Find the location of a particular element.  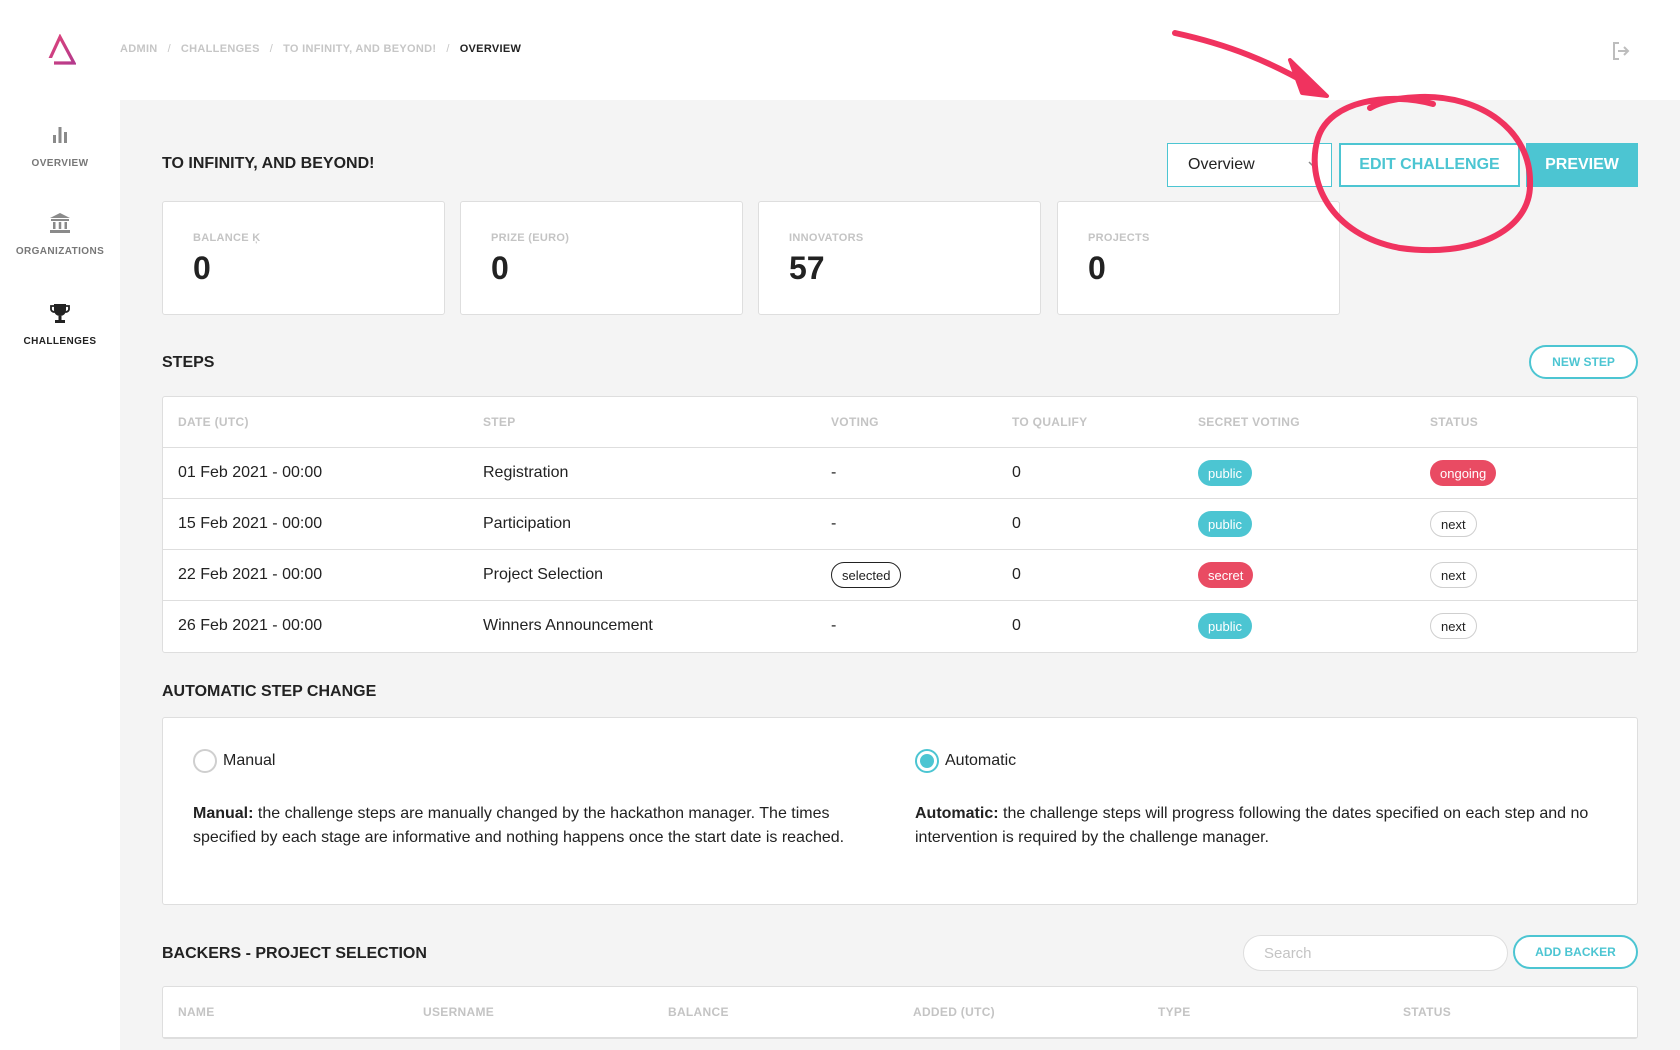

breadcrumb-item-challenges: CHALLENGES is located at coordinates (220, 49).